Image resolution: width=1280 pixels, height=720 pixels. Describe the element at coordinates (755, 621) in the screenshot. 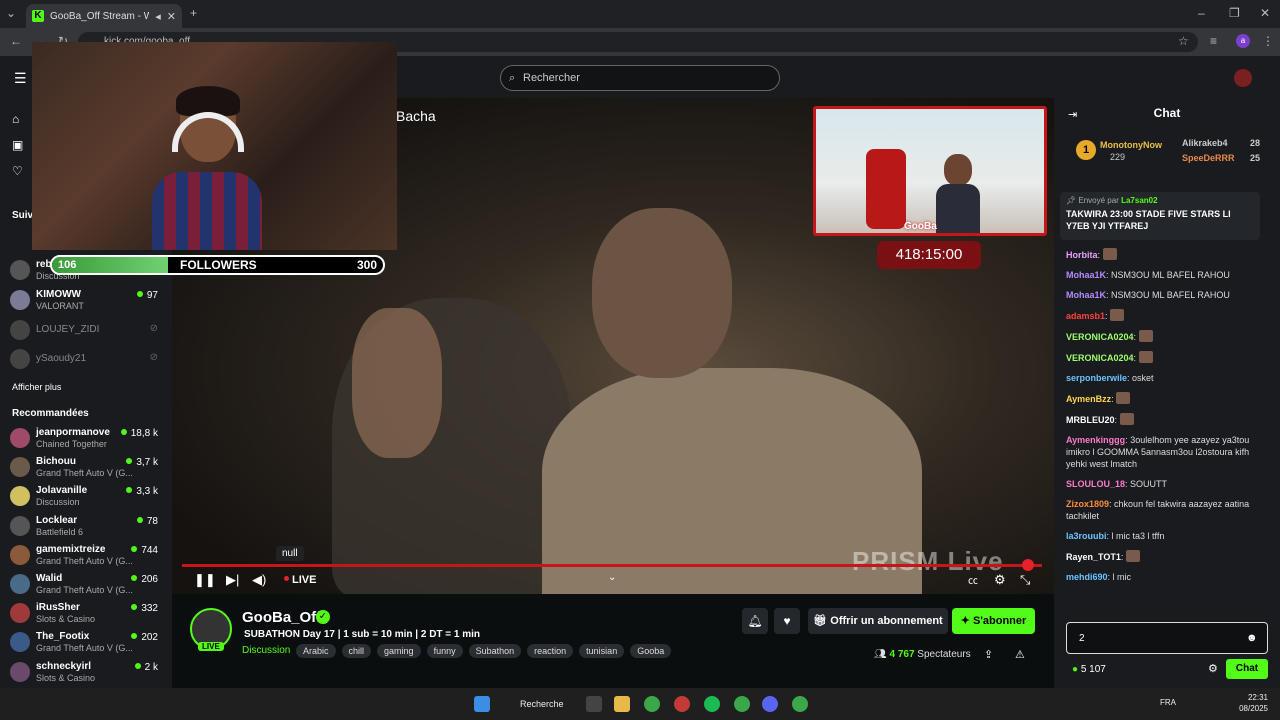

I see `notification-bell-icon: 🔔︎` at that location.